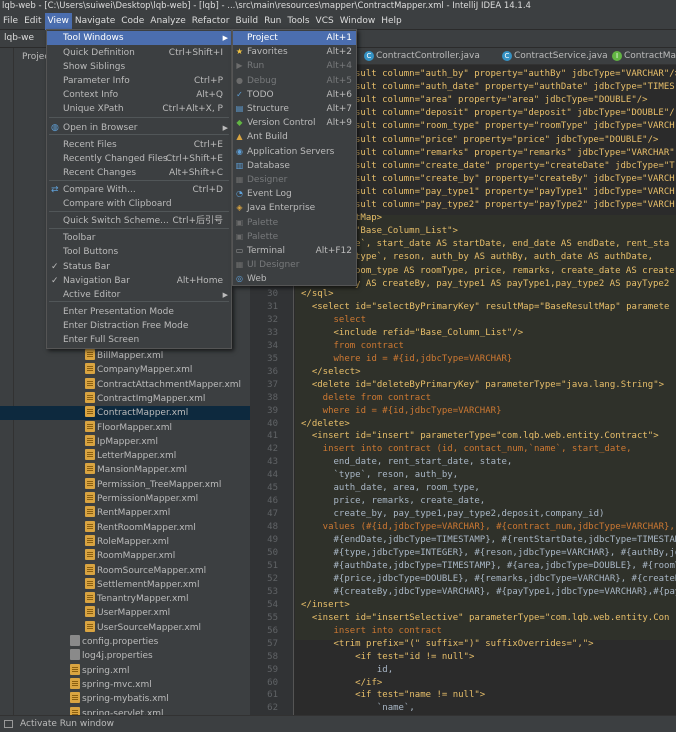 The width and height of the screenshot is (676, 732). What do you see at coordinates (139, 67) in the screenshot?
I see `view-menu-item: Show Siblings` at bounding box center [139, 67].